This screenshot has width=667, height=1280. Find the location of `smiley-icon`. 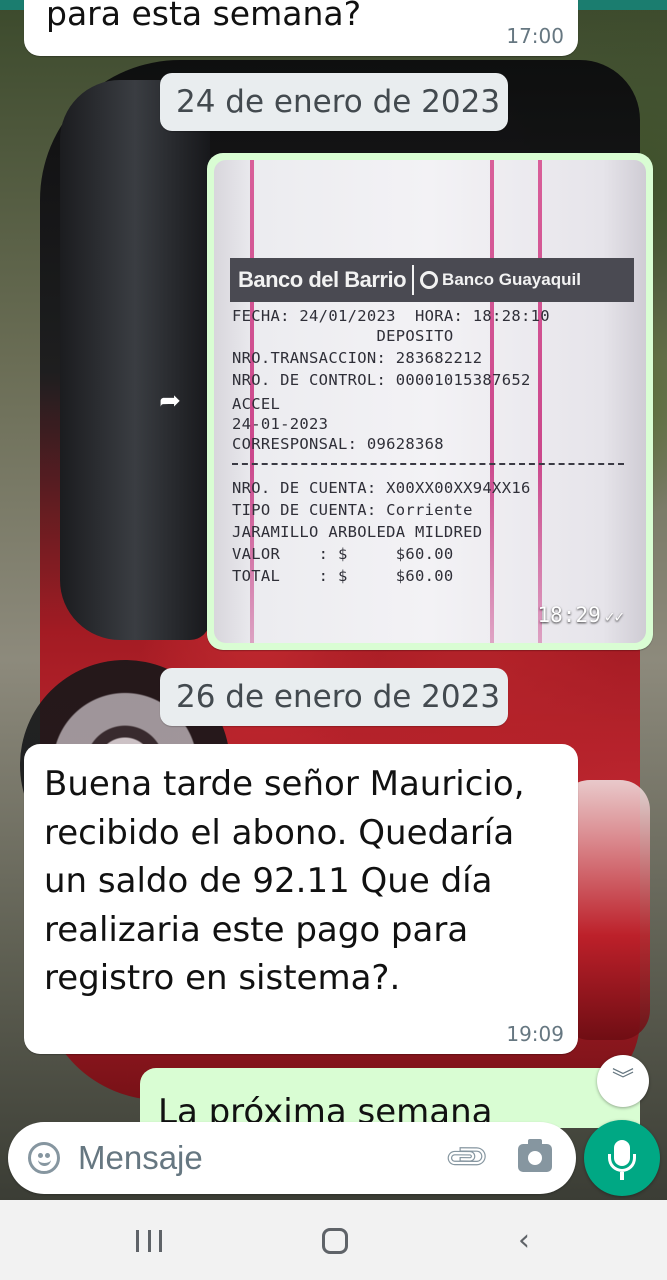

smiley-icon is located at coordinates (44, 1158).